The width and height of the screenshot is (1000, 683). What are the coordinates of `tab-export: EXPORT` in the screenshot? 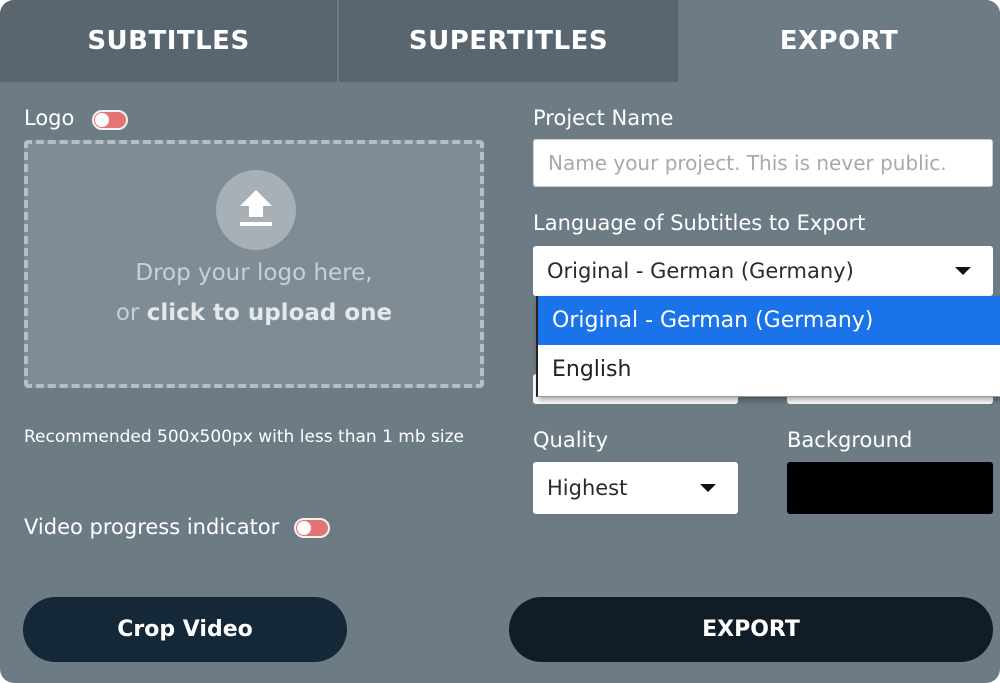 It's located at (839, 41).